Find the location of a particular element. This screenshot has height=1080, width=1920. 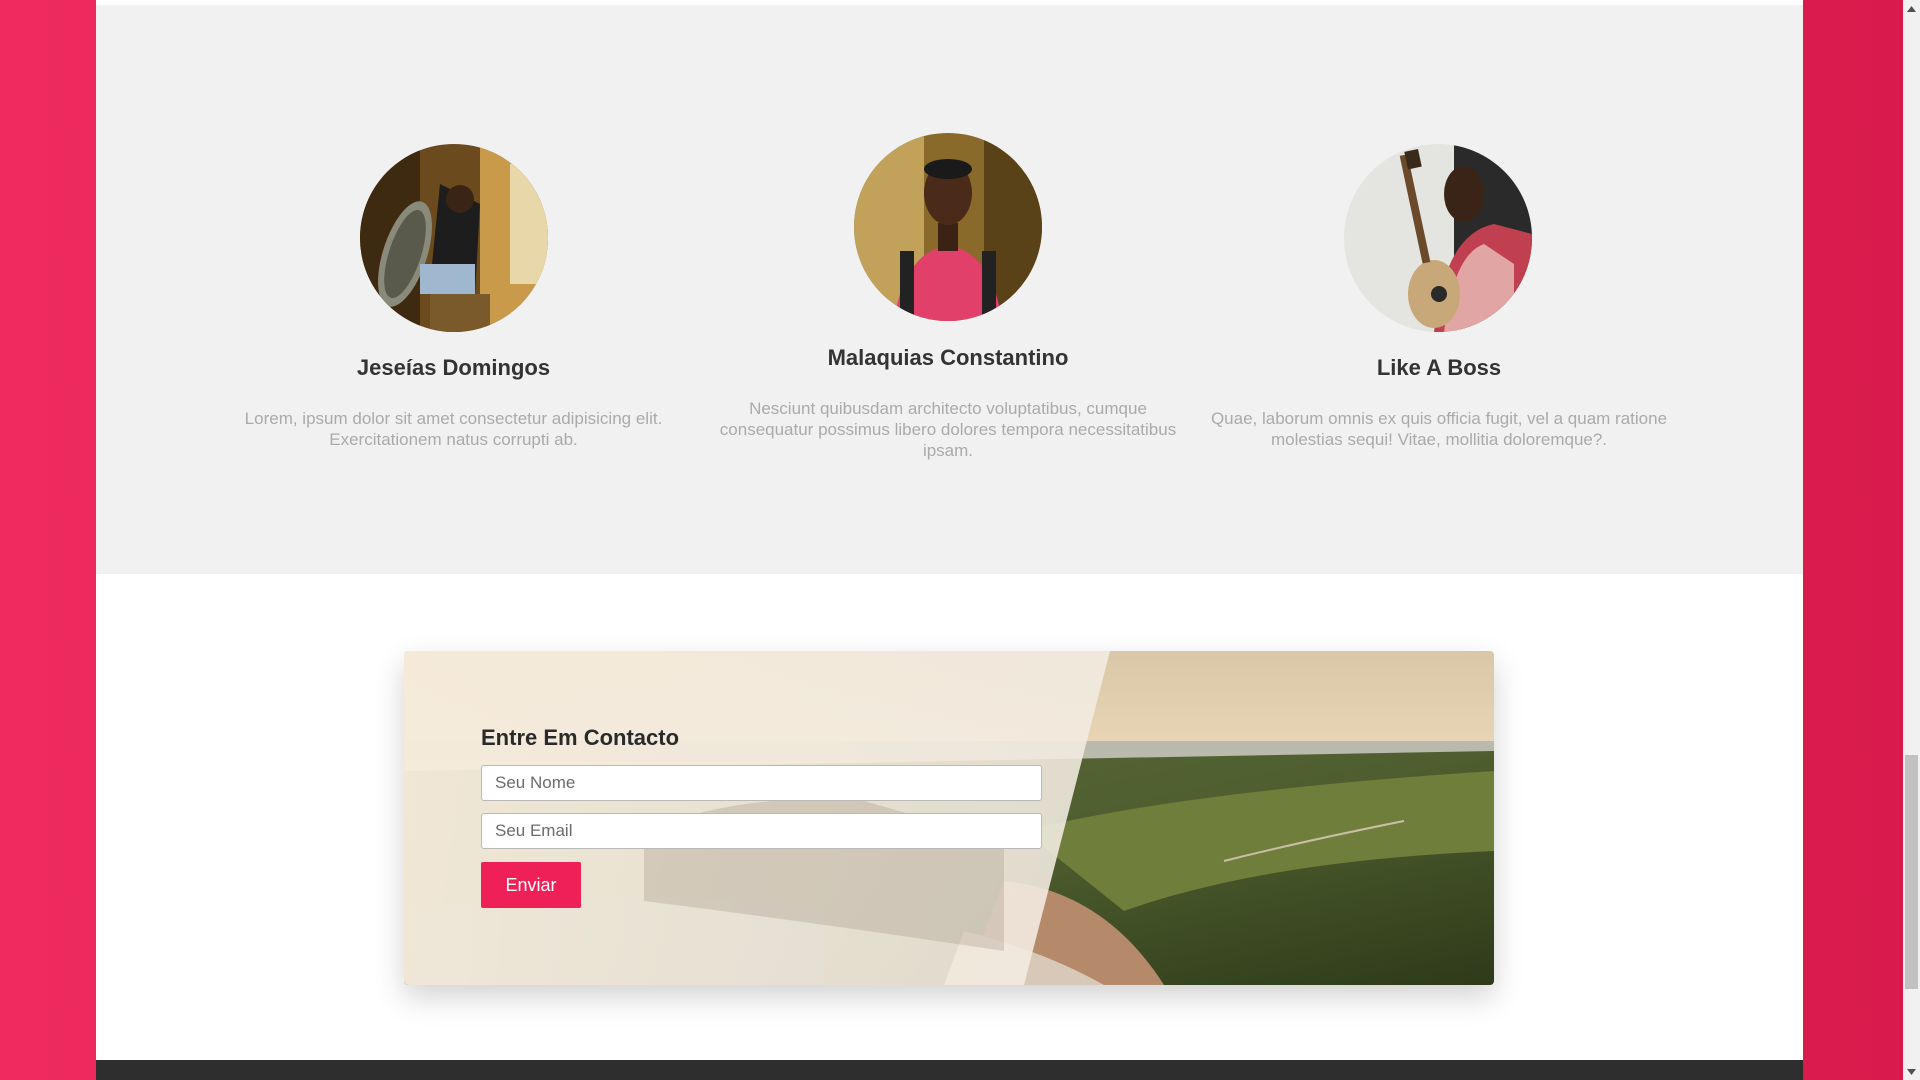

footer is located at coordinates (949, 1070).